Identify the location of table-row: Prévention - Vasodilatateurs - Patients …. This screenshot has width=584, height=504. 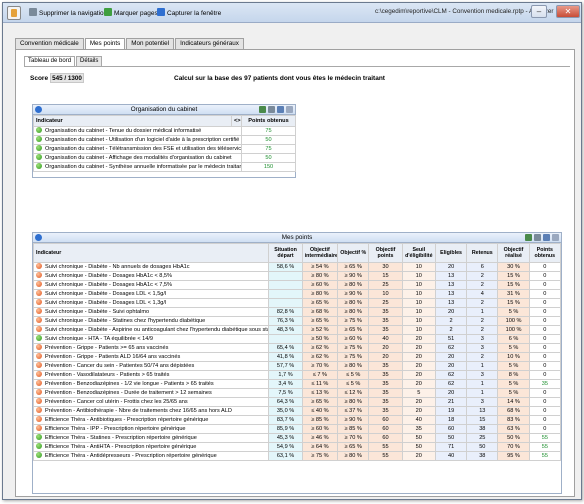
(297, 375).